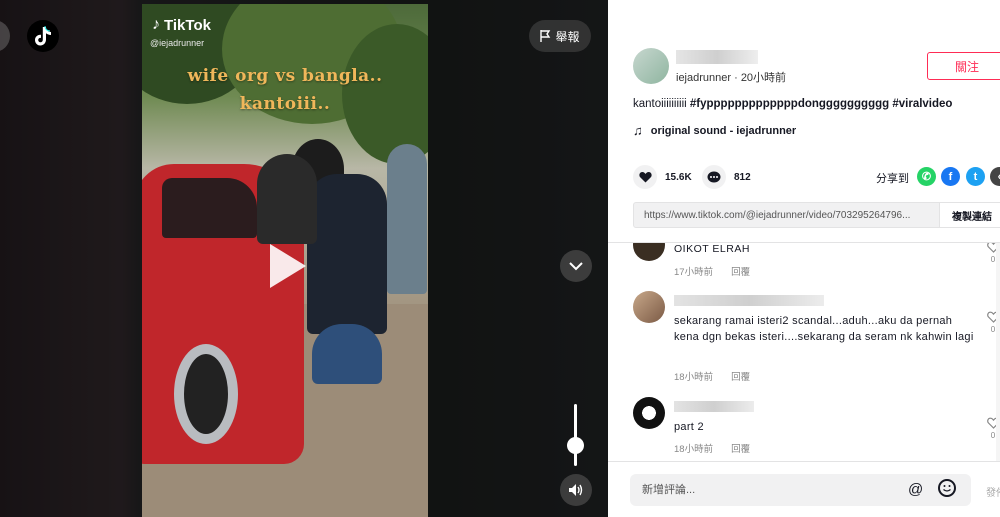 This screenshot has height=517, width=1000. Describe the element at coordinates (922, 104) in the screenshot. I see `hashtag-link: #viralvideo` at that location.